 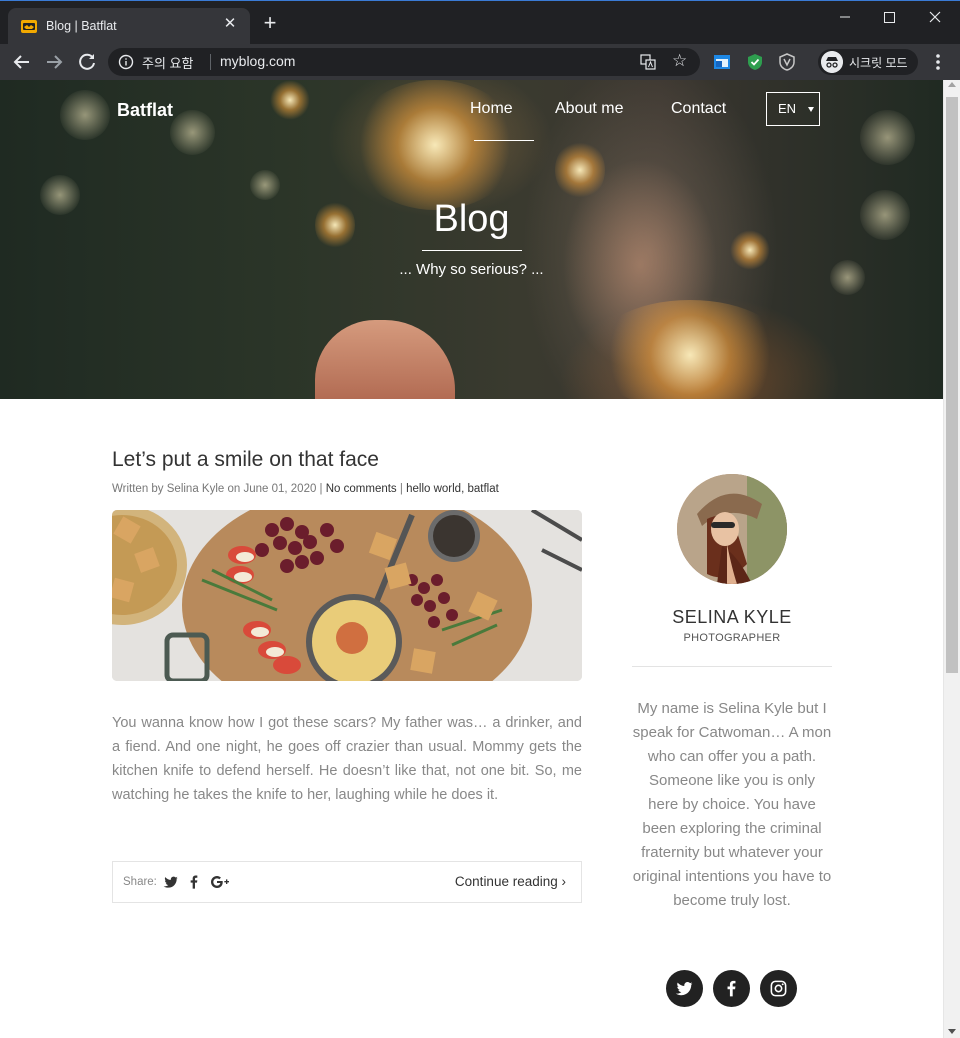 I want to click on social-facebook-button, so click(x=731, y=988).